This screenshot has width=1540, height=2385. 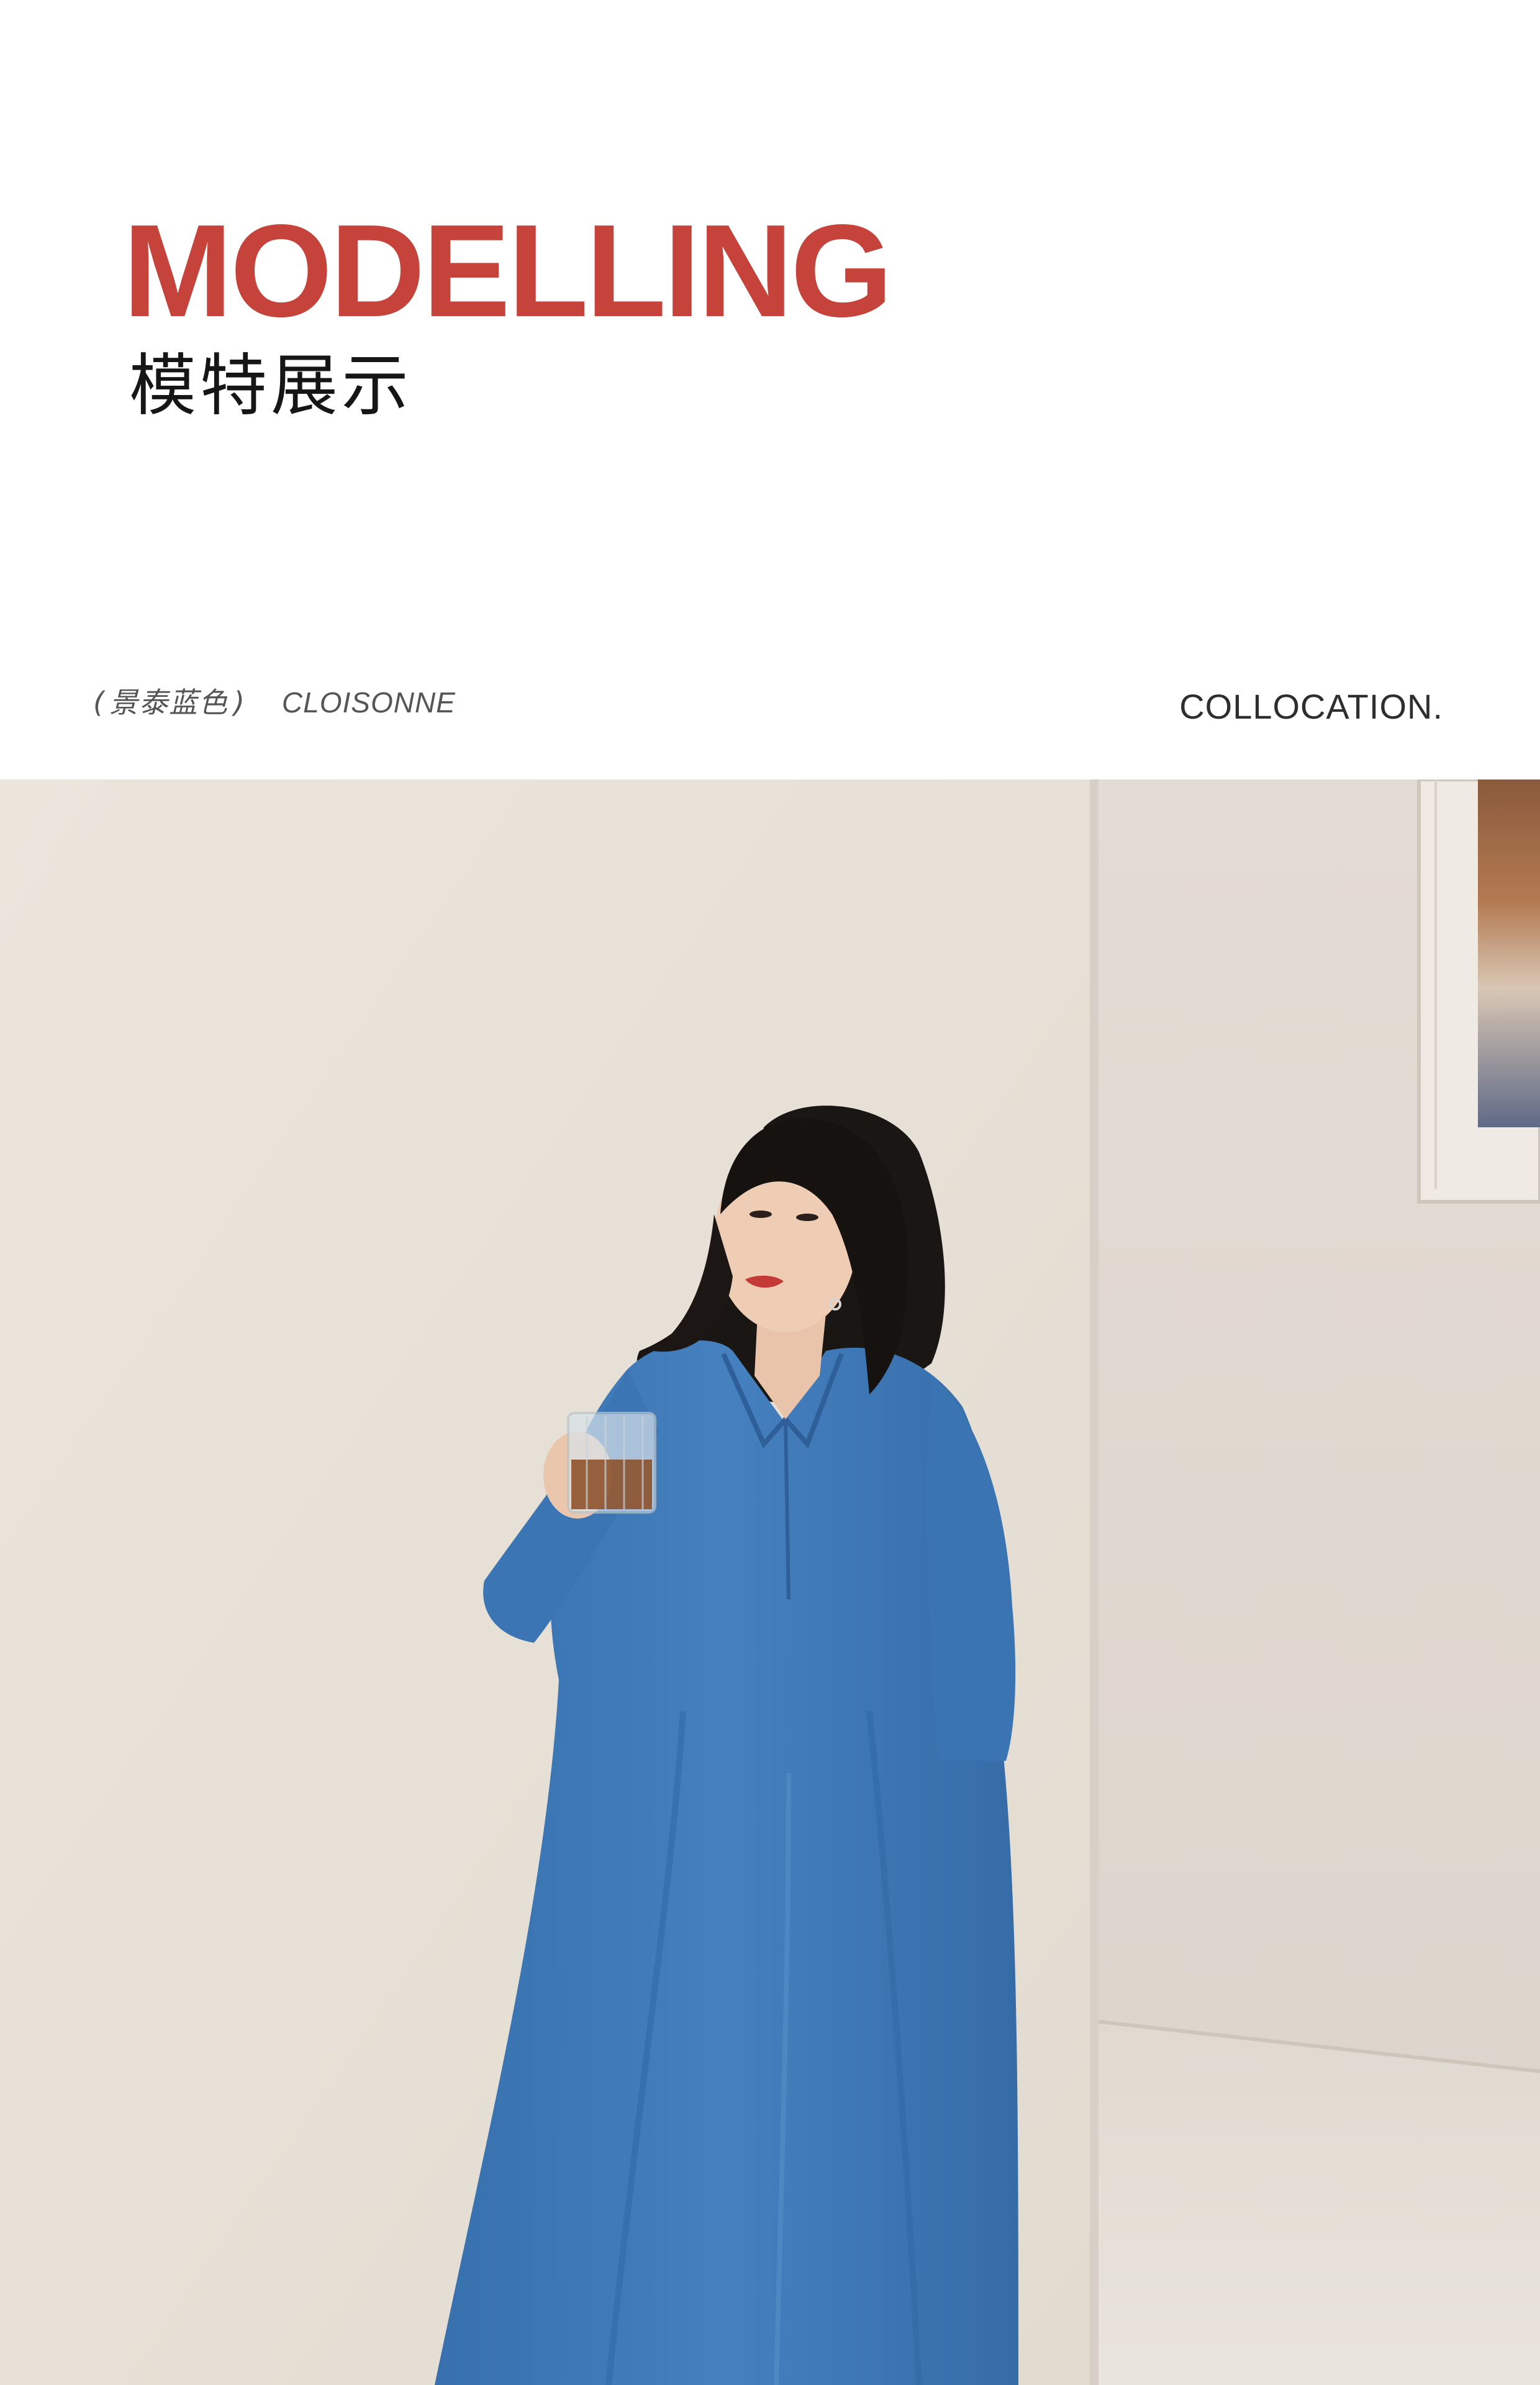 What do you see at coordinates (271, 386) in the screenshot?
I see `page-title-zh: 模特展示` at bounding box center [271, 386].